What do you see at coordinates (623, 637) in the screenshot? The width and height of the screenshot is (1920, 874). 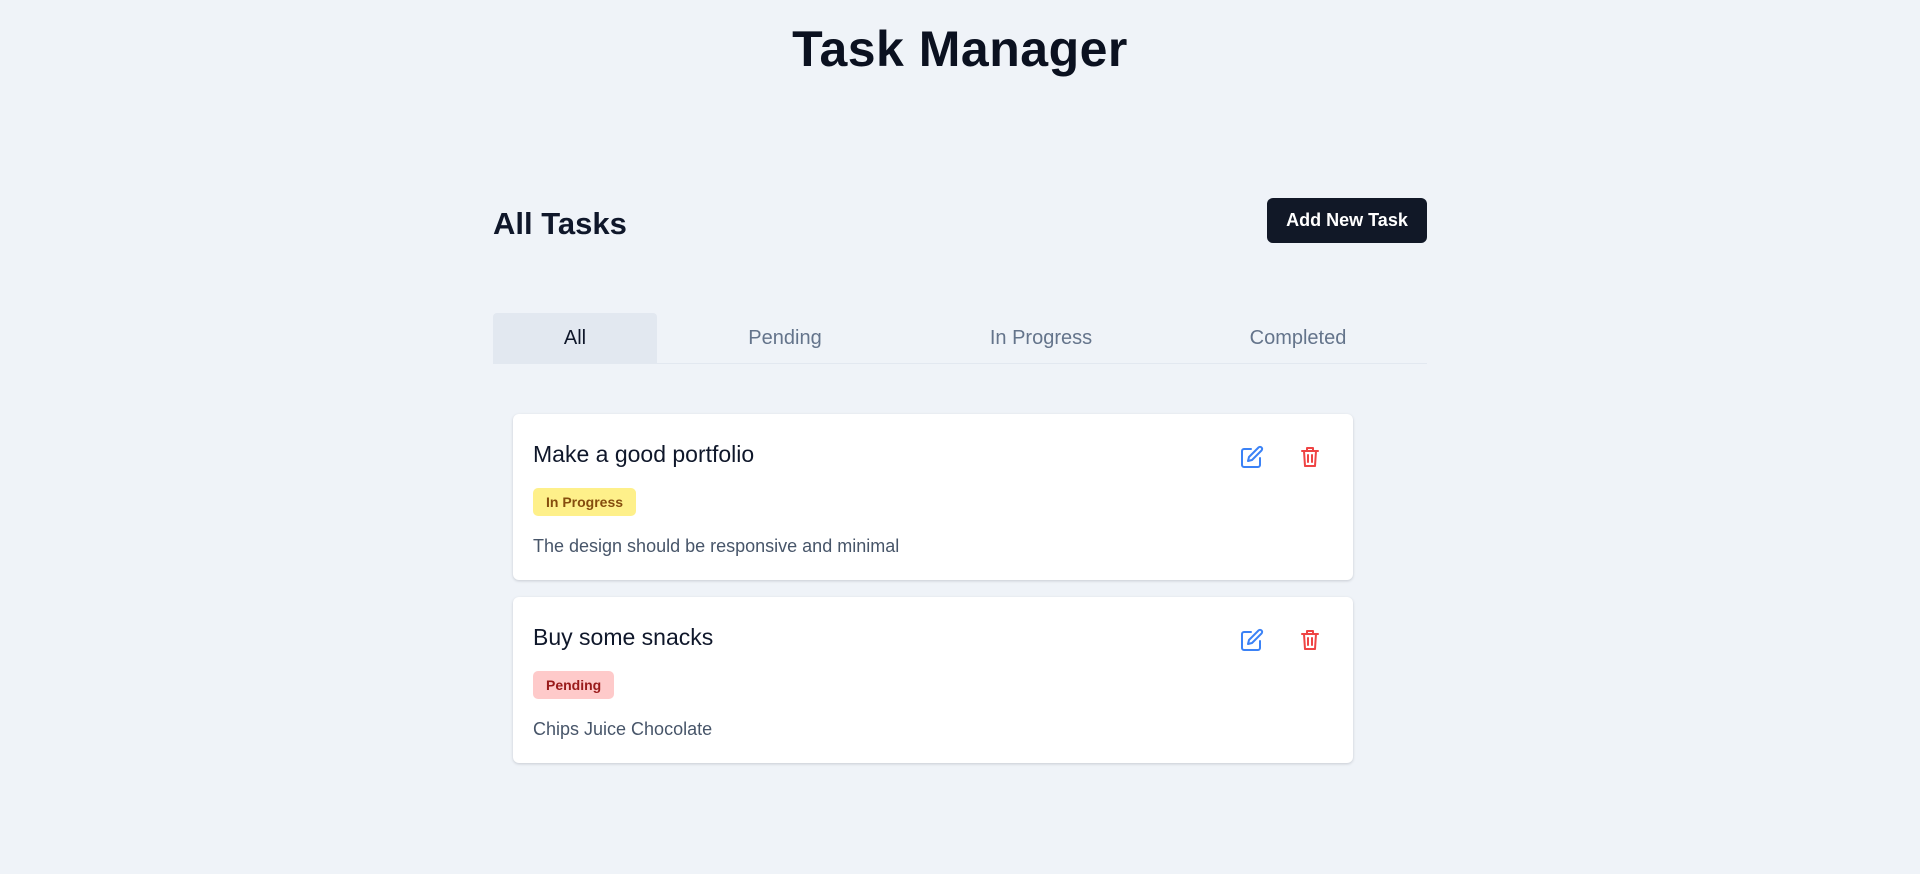 I see `task-title: Buy some snacks` at bounding box center [623, 637].